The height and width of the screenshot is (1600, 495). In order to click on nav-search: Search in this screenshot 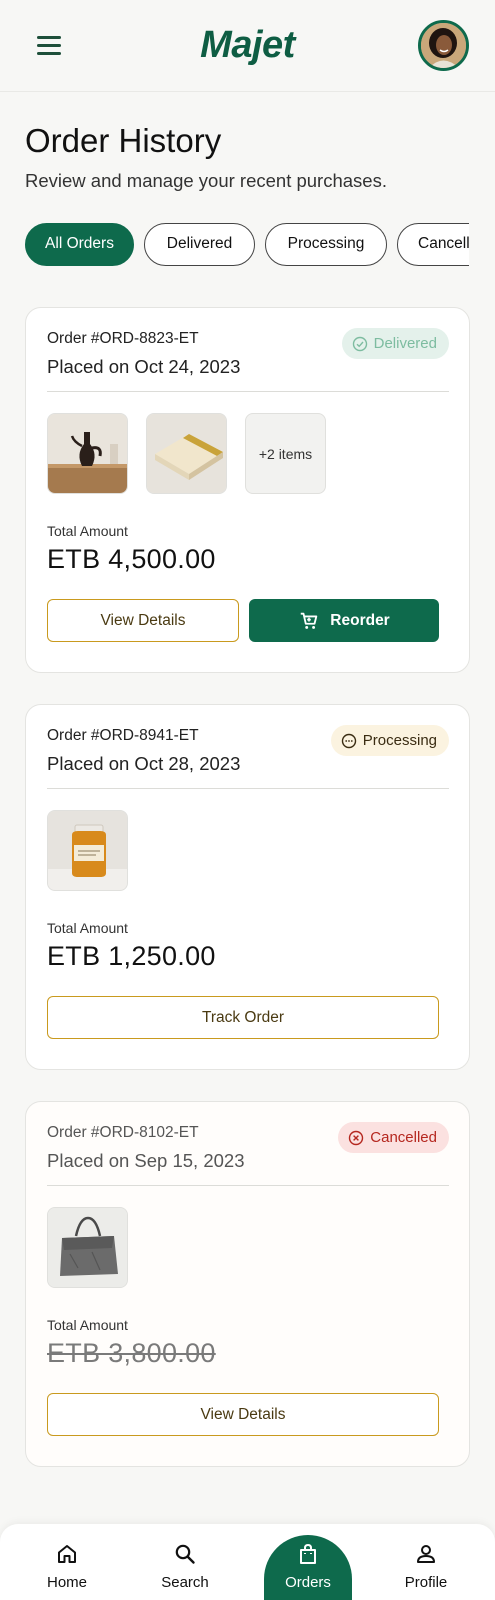, I will do `click(185, 1562)`.